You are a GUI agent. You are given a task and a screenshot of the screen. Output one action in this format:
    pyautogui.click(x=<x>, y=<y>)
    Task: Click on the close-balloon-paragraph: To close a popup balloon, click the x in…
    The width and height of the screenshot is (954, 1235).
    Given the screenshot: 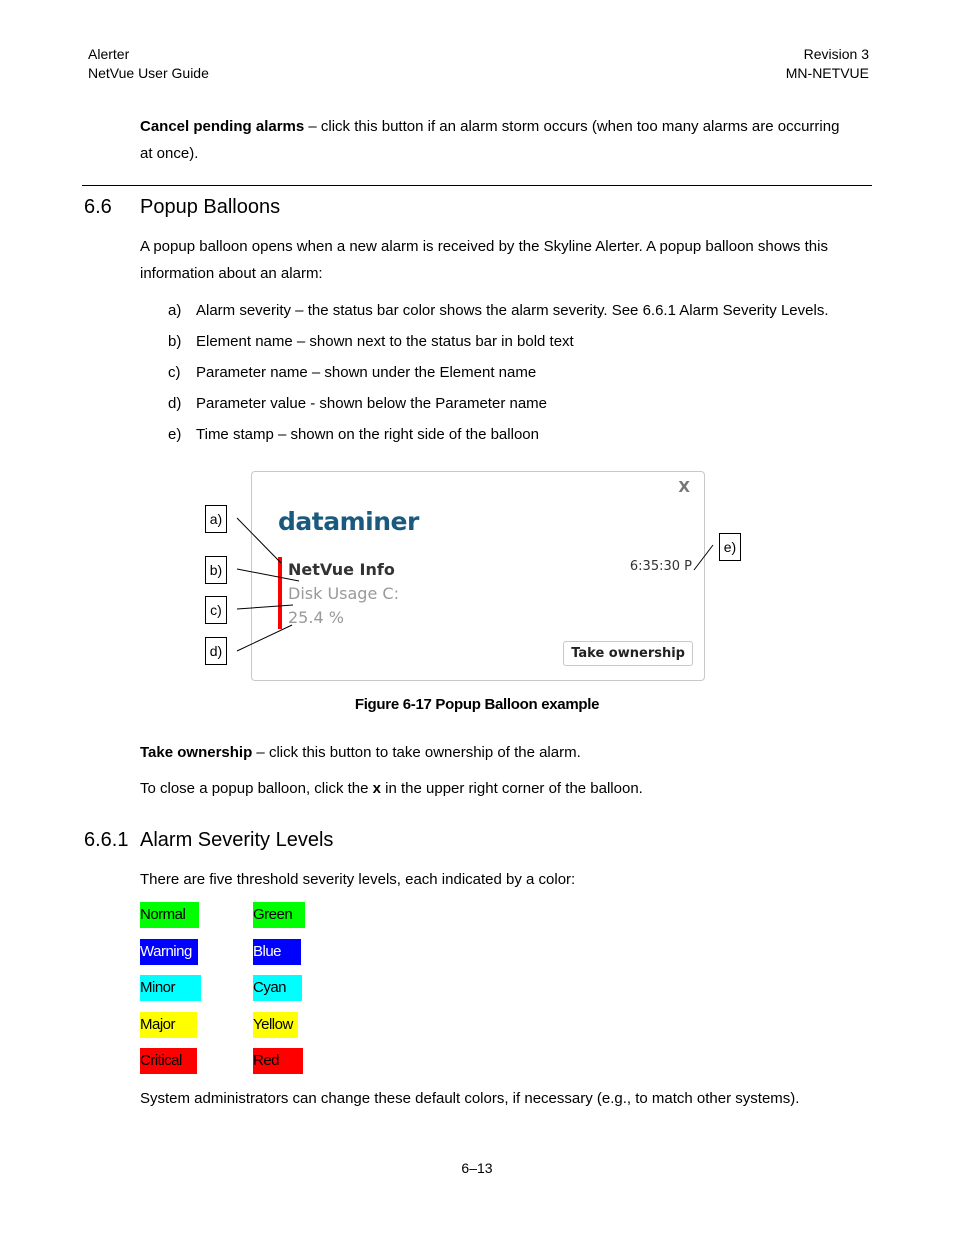 What is the action you would take?
    pyautogui.click(x=391, y=788)
    